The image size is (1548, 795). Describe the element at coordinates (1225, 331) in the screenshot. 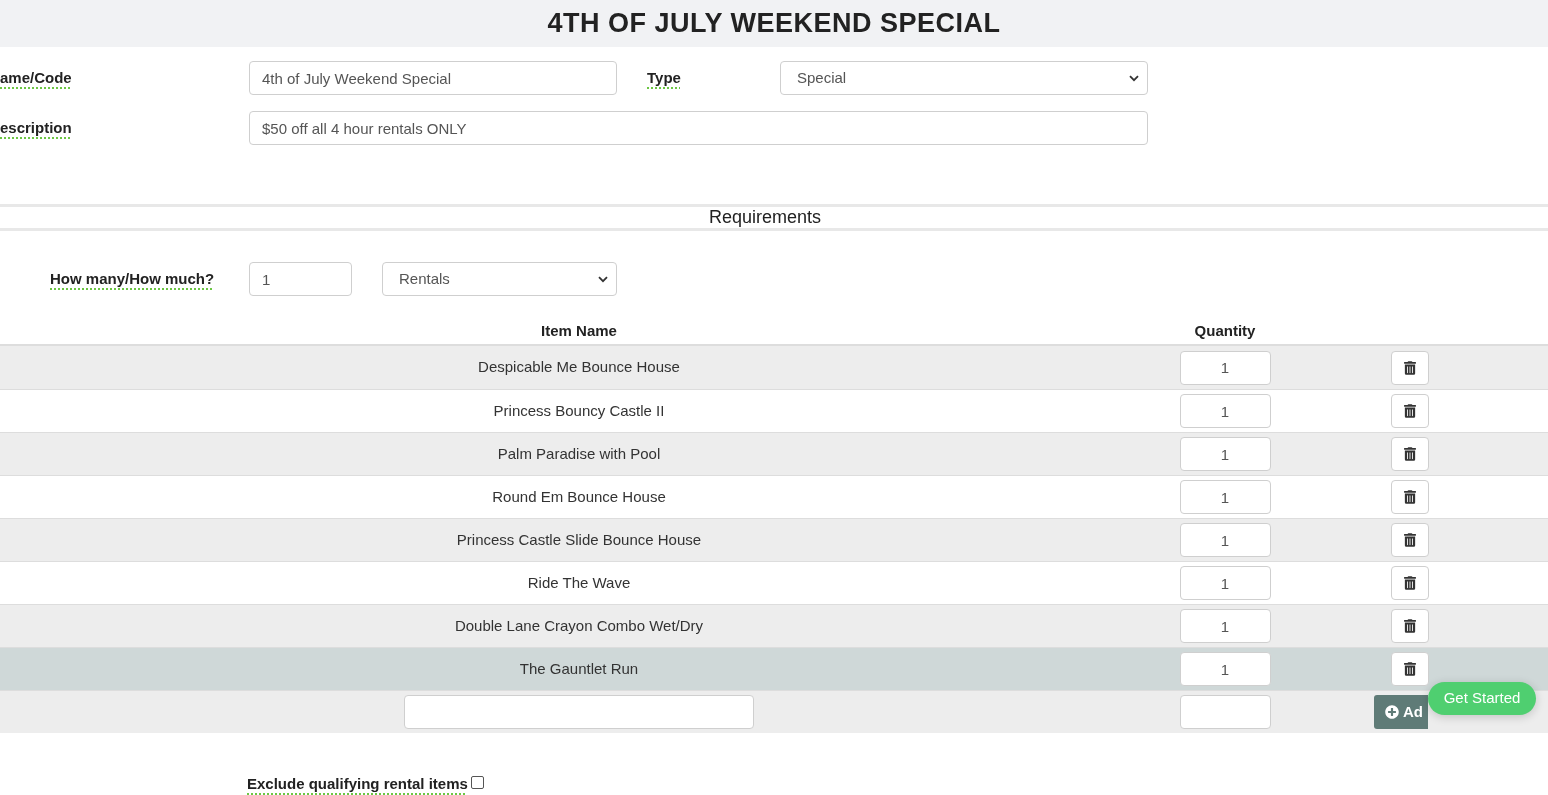

I see `column-header: Quantity` at that location.